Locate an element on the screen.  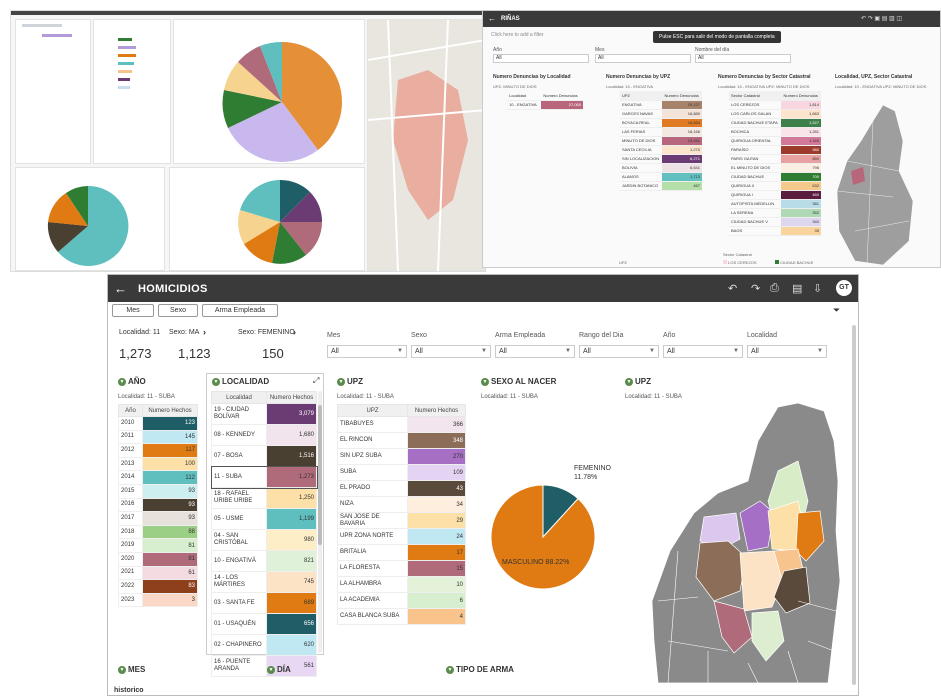
table-row: LOS CEREZOS 1,814 is located at coordinates (775, 105).